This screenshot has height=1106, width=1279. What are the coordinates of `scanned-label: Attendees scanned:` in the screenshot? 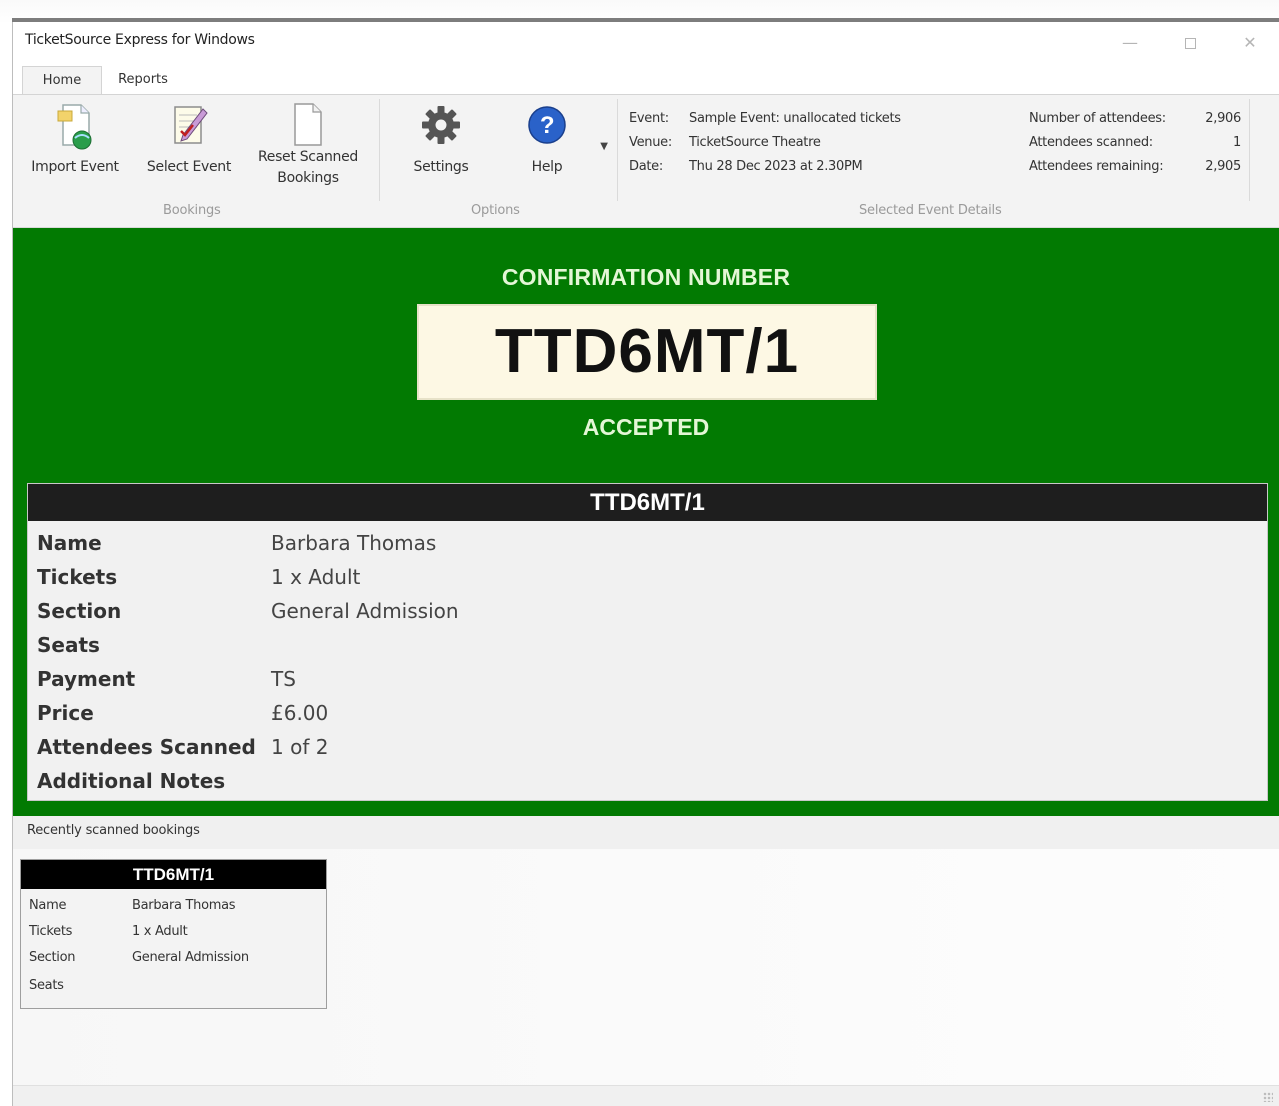 It's located at (1091, 142).